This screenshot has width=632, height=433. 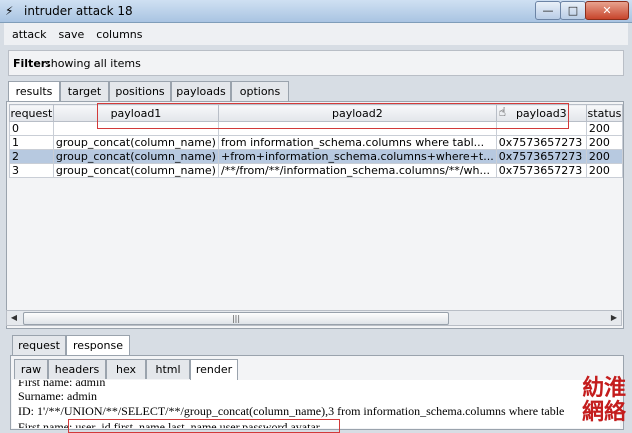 I want to click on tab-raw: raw, so click(x=31, y=369).